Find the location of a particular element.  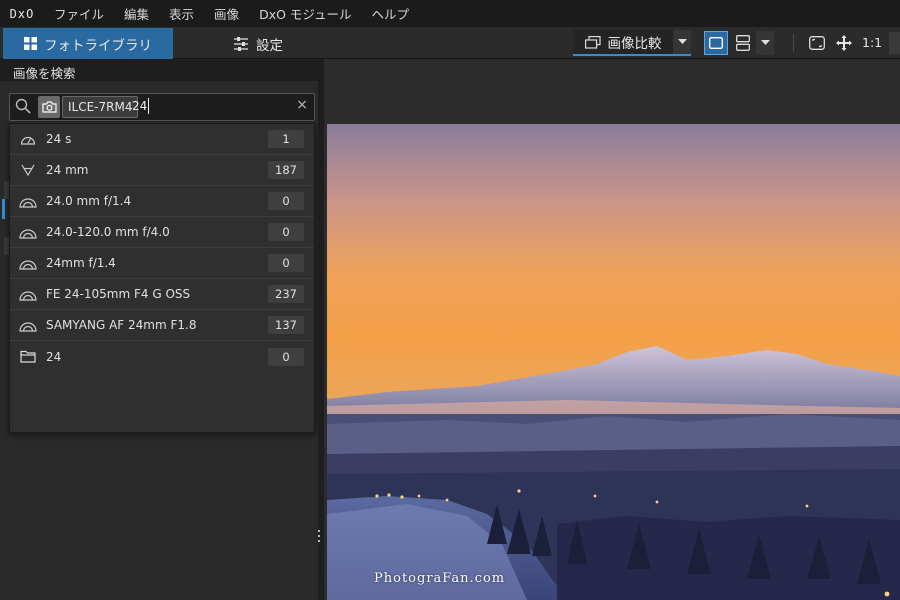

suggestion-count: 1 is located at coordinates (286, 139).